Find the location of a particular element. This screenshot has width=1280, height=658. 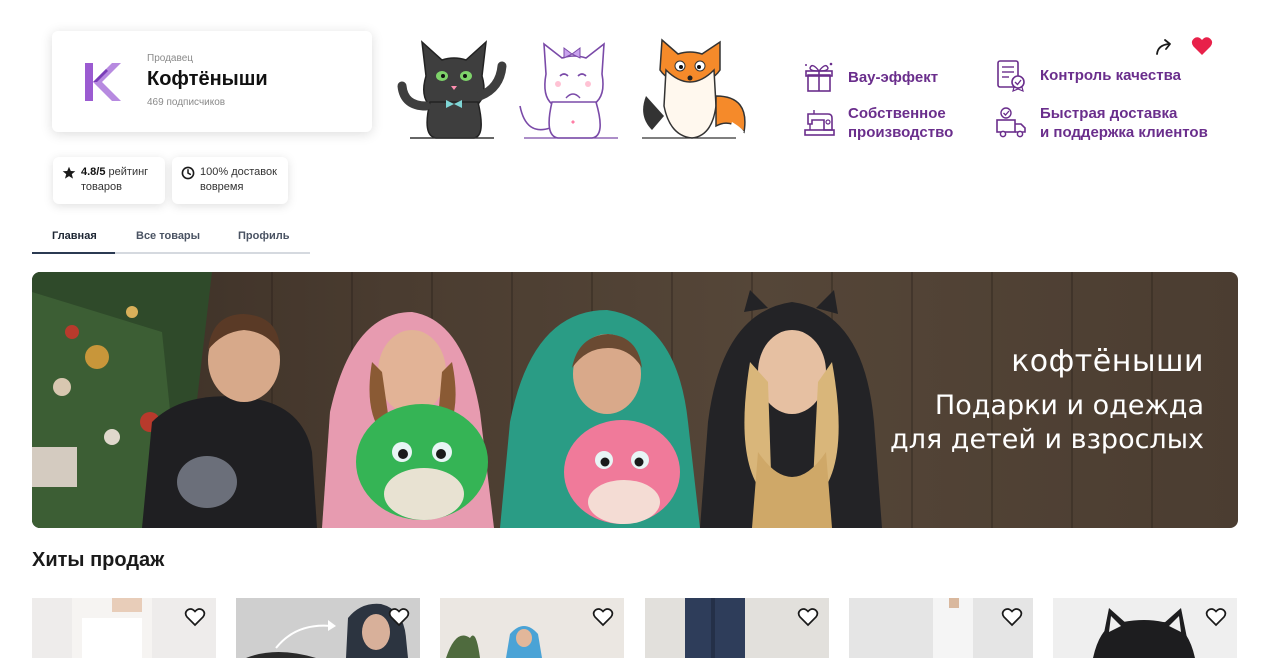

delivery-line2: вовремя is located at coordinates (222, 187).